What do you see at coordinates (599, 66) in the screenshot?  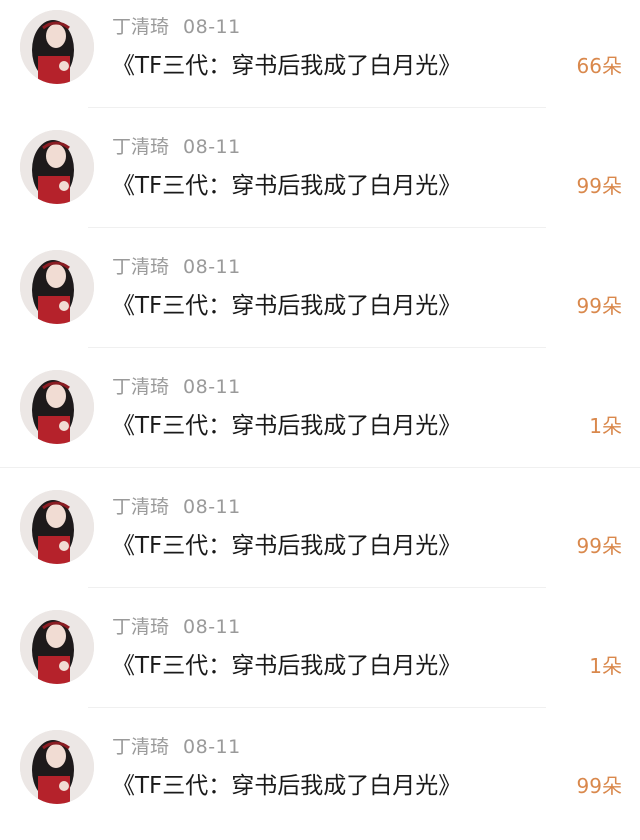 I see `gift-amount: 66朵` at bounding box center [599, 66].